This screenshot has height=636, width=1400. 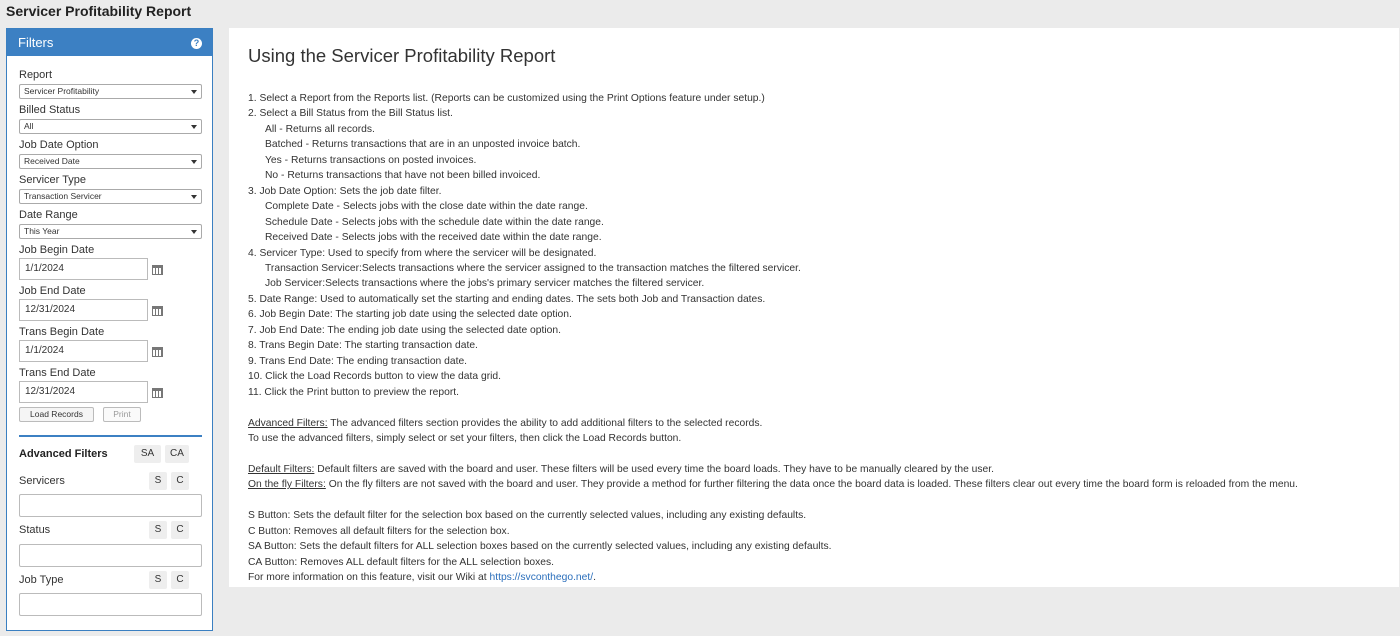 I want to click on date-range-select: This Year, so click(x=110, y=231).